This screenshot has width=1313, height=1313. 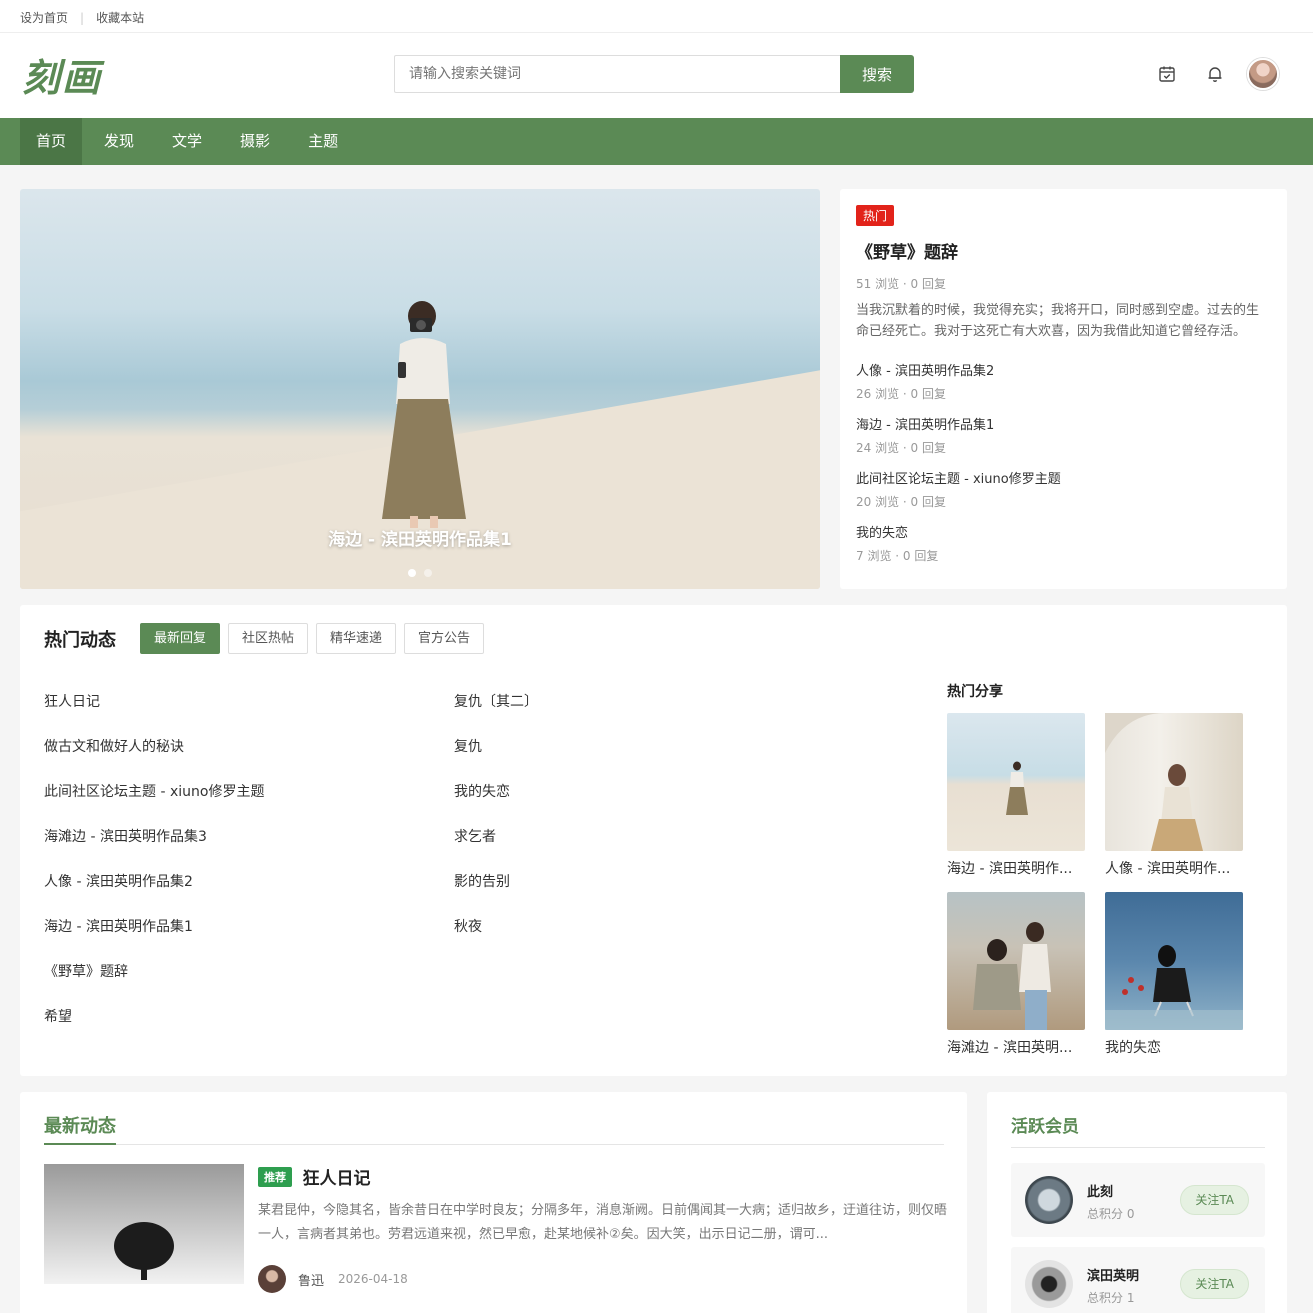 What do you see at coordinates (275, 1176) in the screenshot?
I see `recommend-badge: 推荐` at bounding box center [275, 1176].